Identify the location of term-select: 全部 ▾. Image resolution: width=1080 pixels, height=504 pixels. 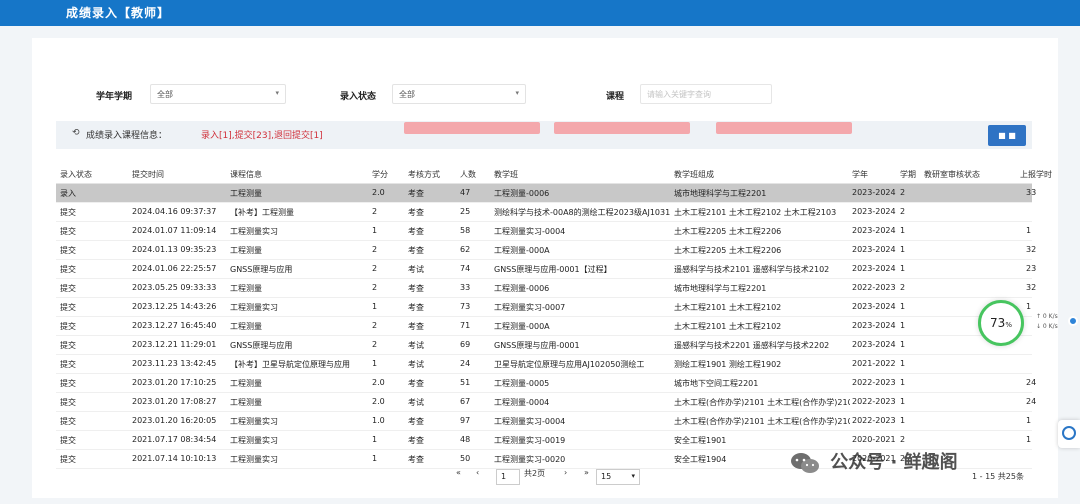
(218, 94).